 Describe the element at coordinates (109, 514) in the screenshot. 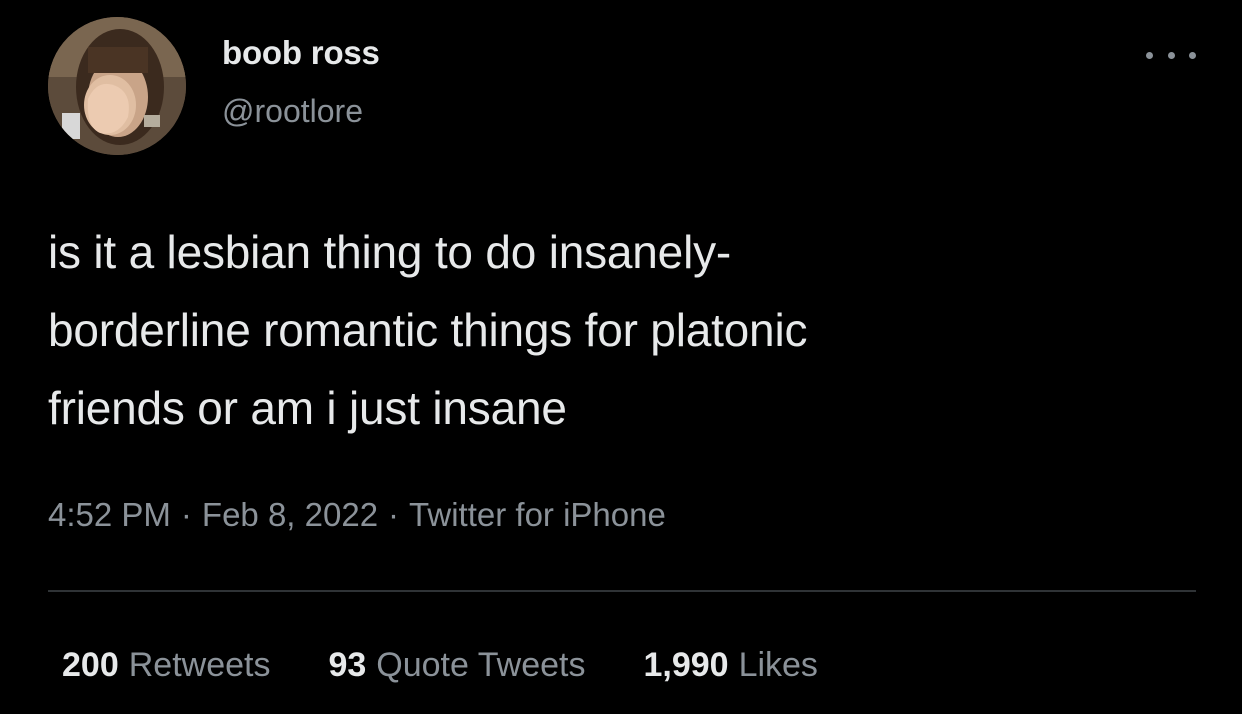

I see `tweet-time: 4:52 PM` at that location.